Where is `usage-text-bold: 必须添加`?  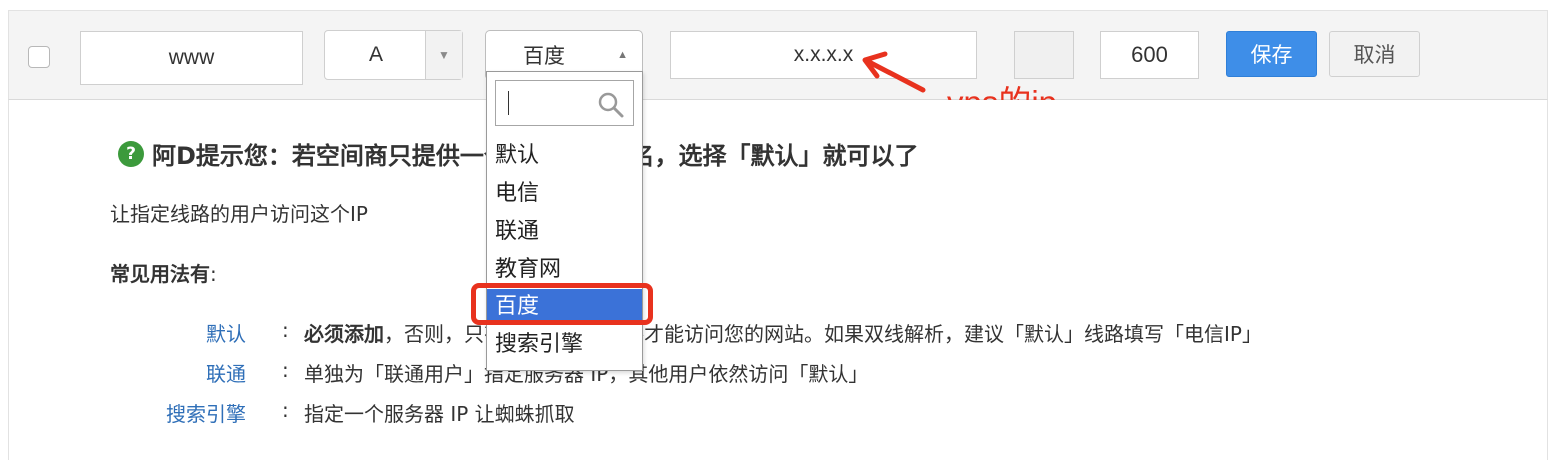
usage-text-bold: 必须添加 is located at coordinates (344, 334).